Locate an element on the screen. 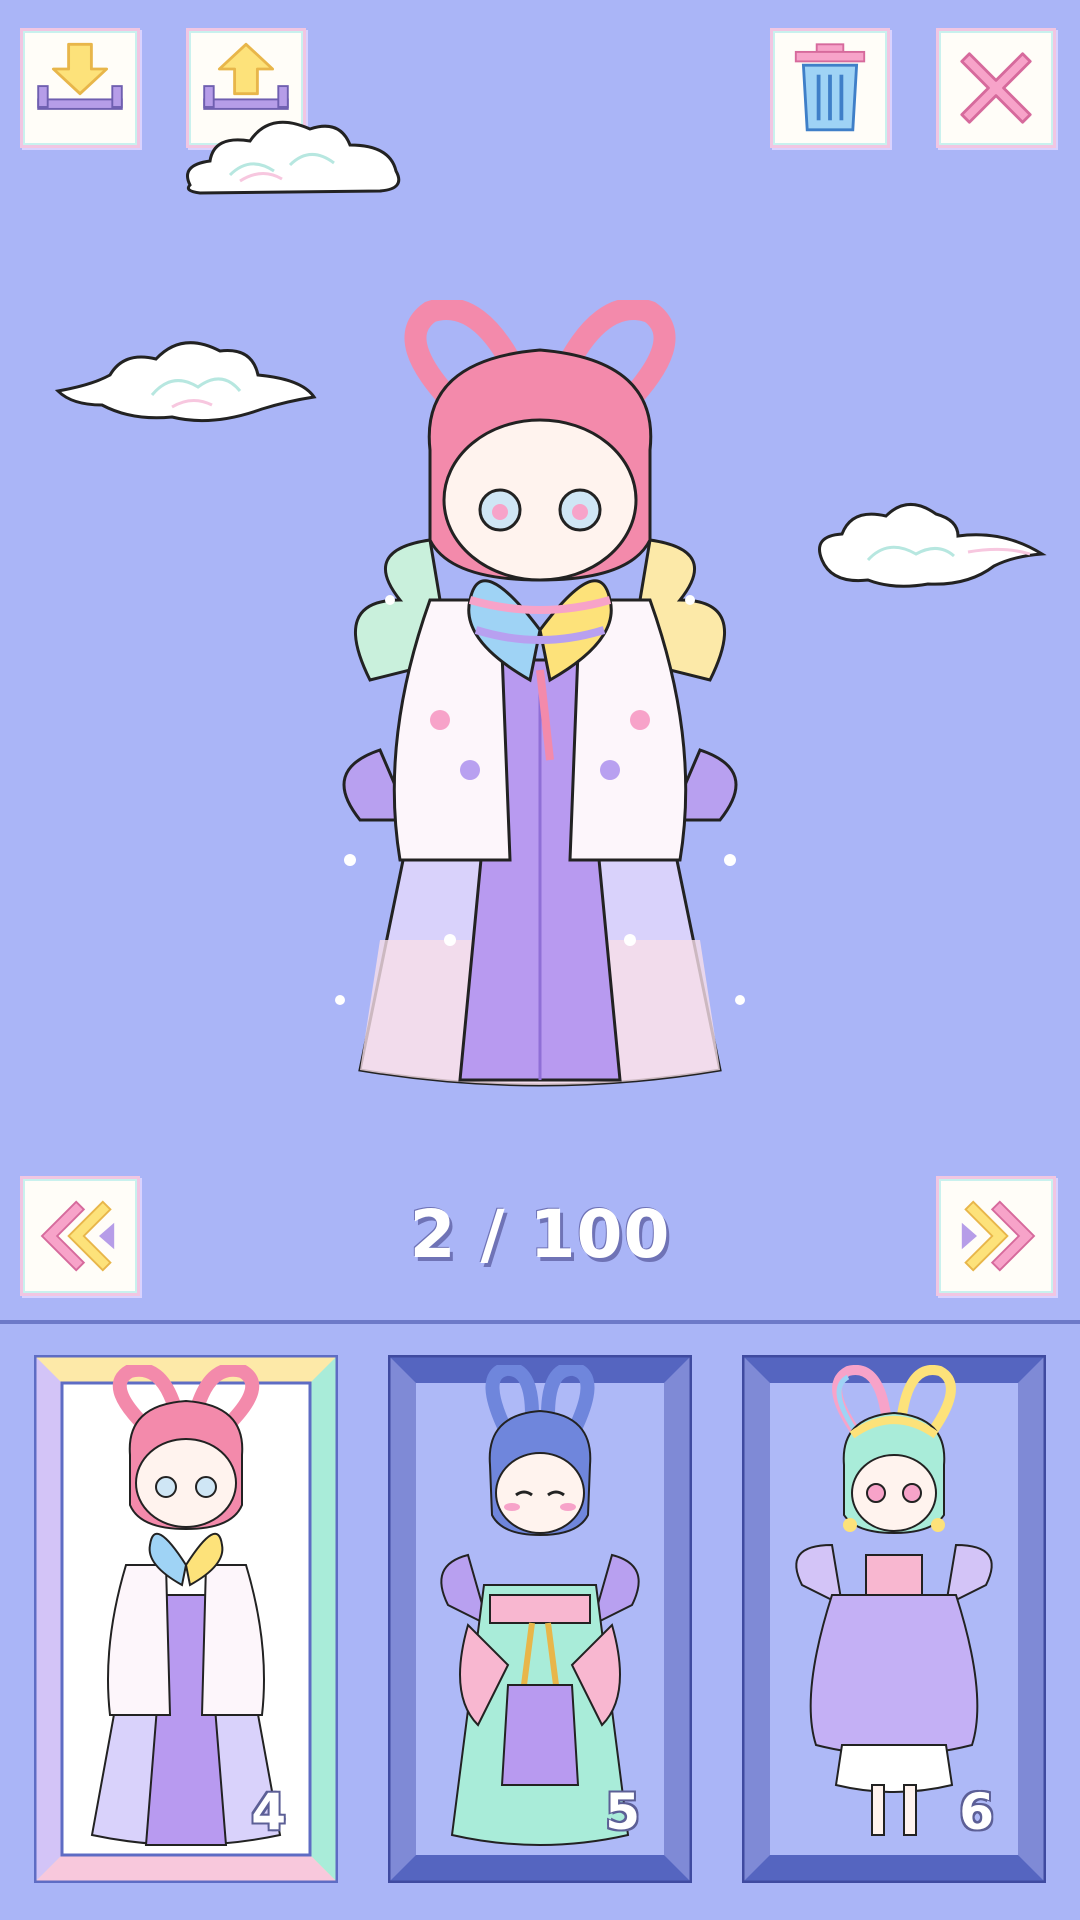 This screenshot has height=1920, width=1080. slot-number: 4 is located at coordinates (268, 1812).